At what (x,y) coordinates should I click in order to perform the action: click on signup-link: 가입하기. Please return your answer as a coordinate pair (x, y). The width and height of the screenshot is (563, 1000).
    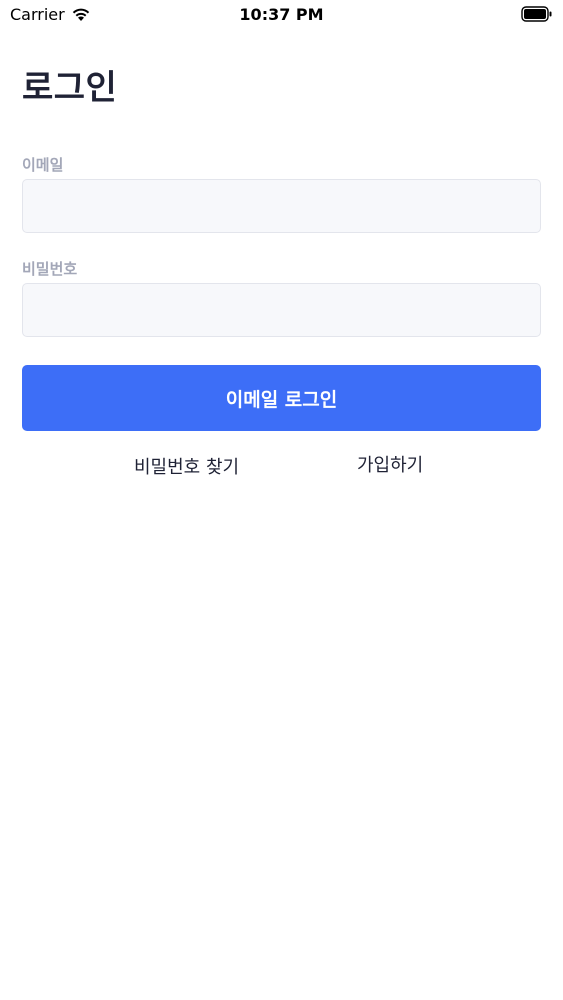
    Looking at the image, I should click on (390, 464).